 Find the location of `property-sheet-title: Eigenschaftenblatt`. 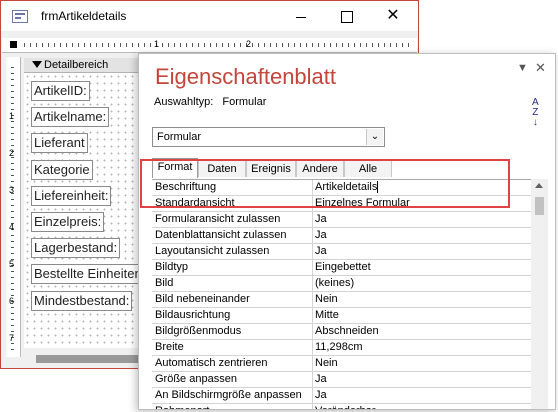

property-sheet-title: Eigenschaftenblatt is located at coordinates (246, 76).